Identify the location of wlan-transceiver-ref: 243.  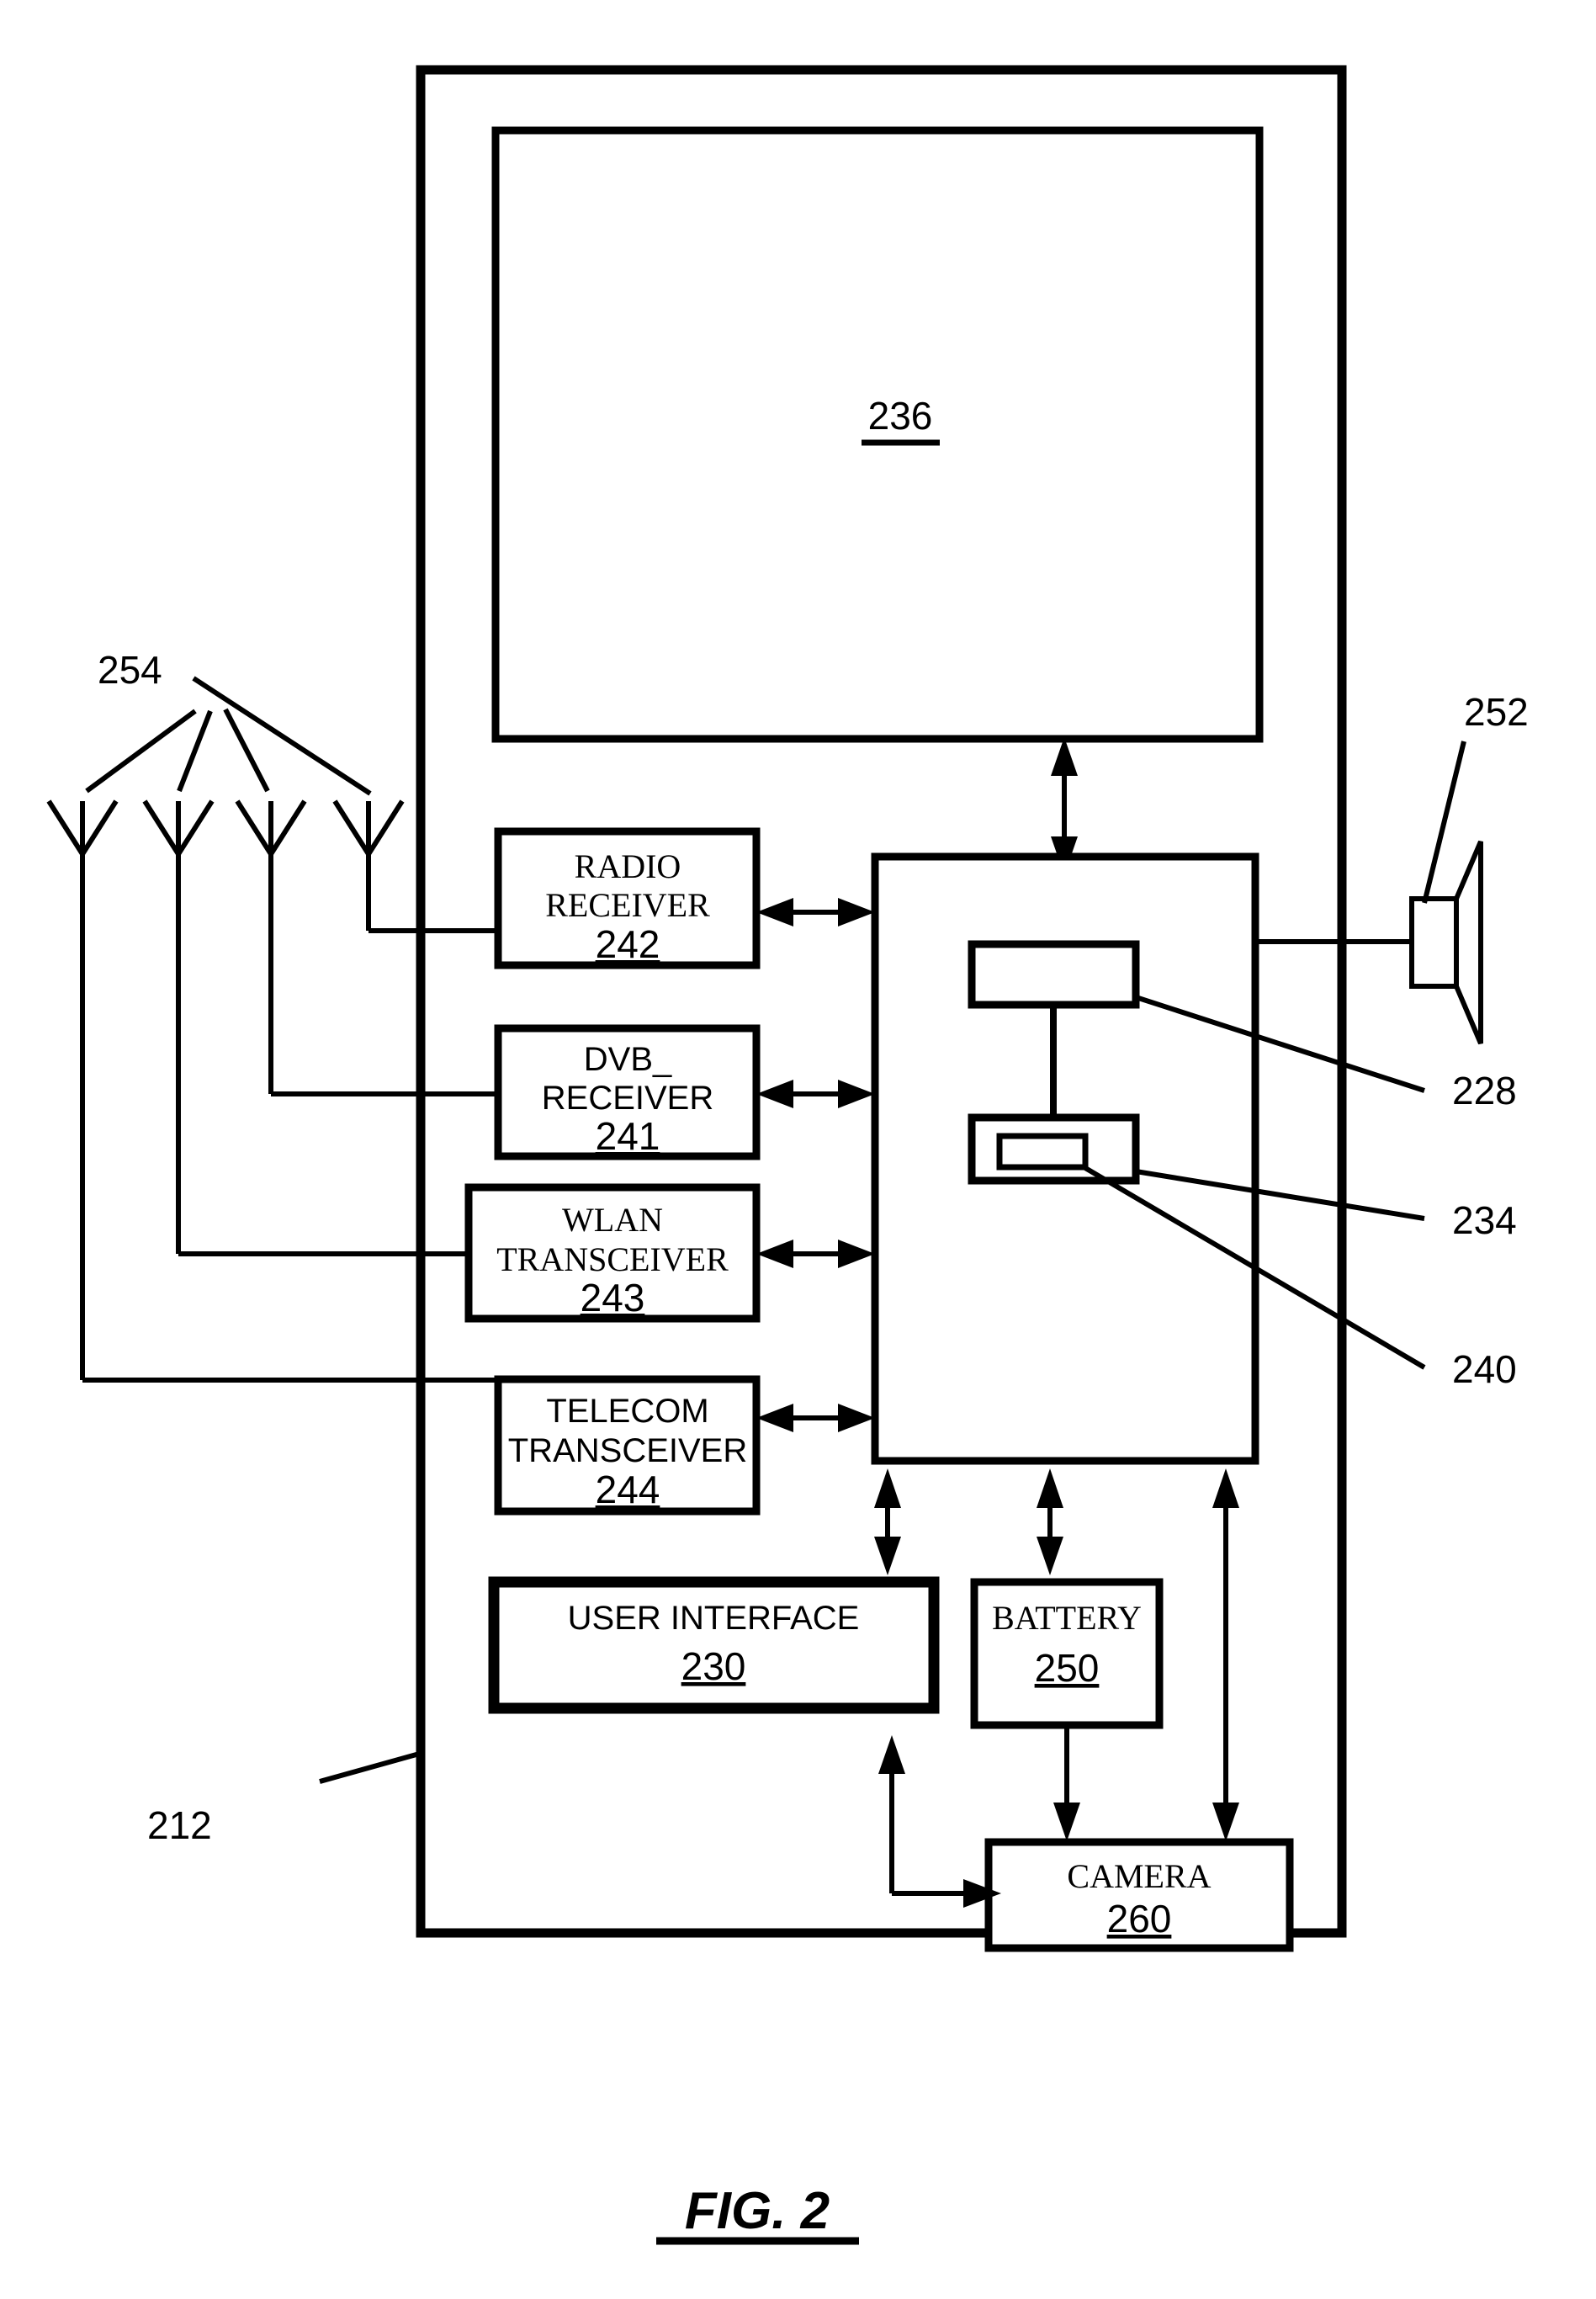
(613, 1297).